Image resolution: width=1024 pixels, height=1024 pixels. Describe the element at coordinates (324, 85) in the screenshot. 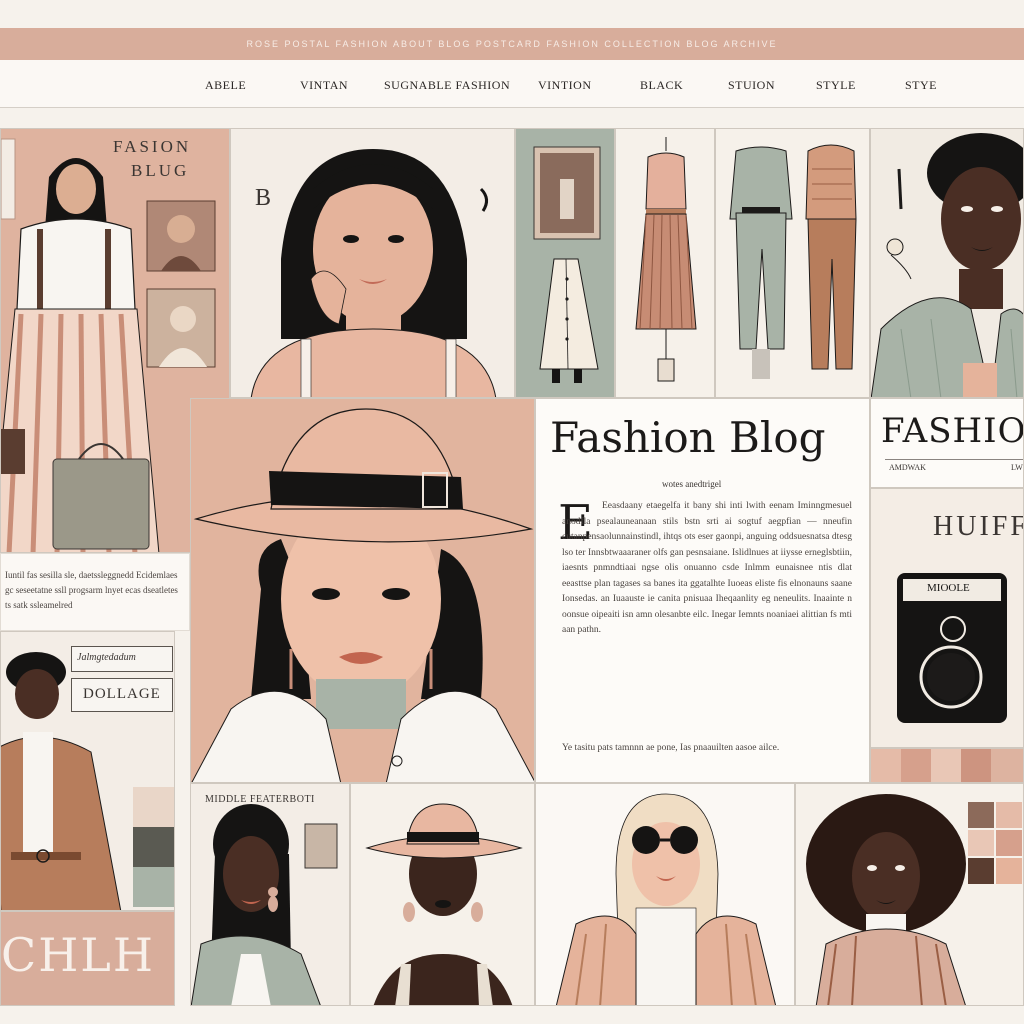

I see `nav-item-vintan: VINTAN` at that location.